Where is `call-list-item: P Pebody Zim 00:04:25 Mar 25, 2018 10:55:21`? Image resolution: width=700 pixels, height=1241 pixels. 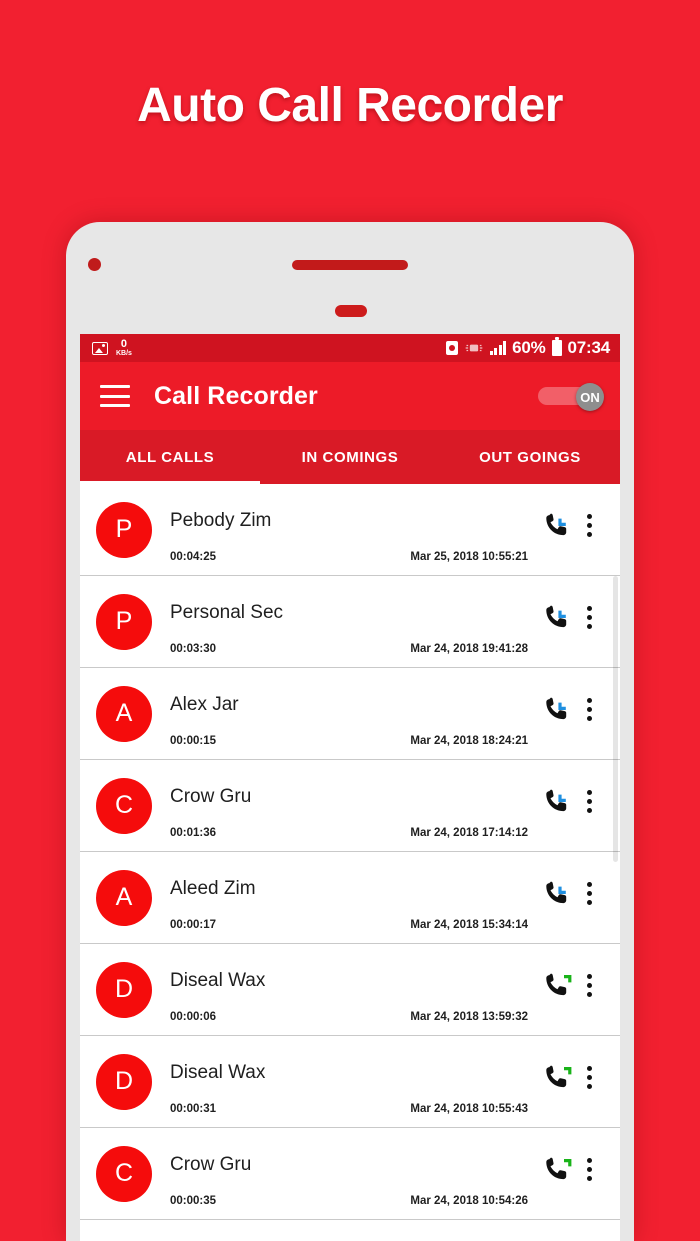 call-list-item: P Pebody Zim 00:04:25 Mar 25, 2018 10:55:21 is located at coordinates (350, 530).